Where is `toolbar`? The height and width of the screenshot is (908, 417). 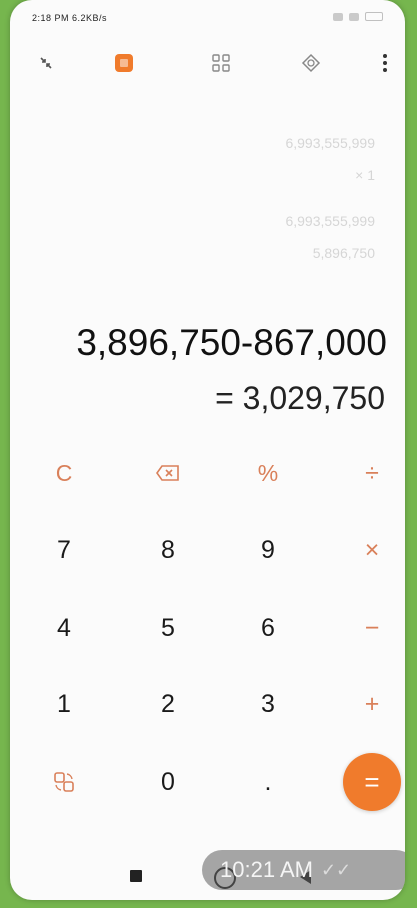 toolbar is located at coordinates (207, 63).